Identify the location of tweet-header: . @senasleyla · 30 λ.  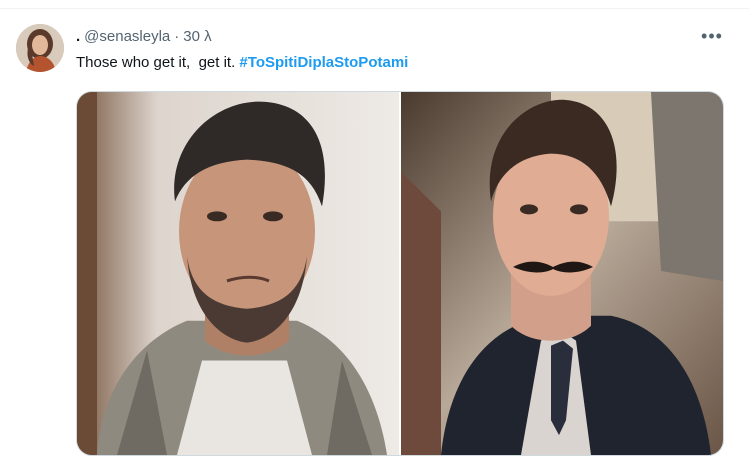
(144, 36).